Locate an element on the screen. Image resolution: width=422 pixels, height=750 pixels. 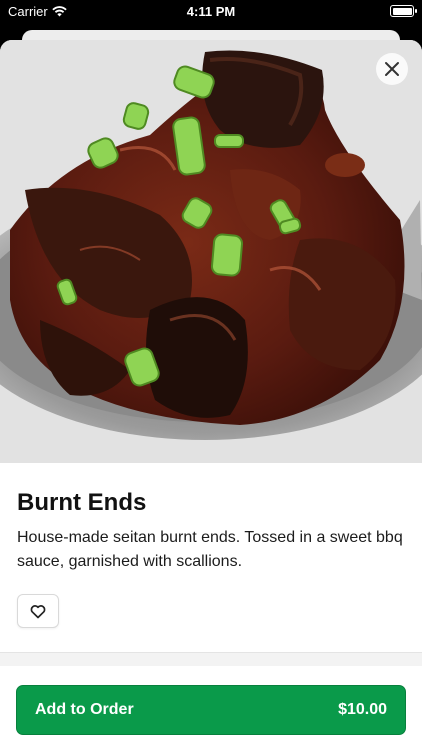
favorite-button is located at coordinates (38, 611).